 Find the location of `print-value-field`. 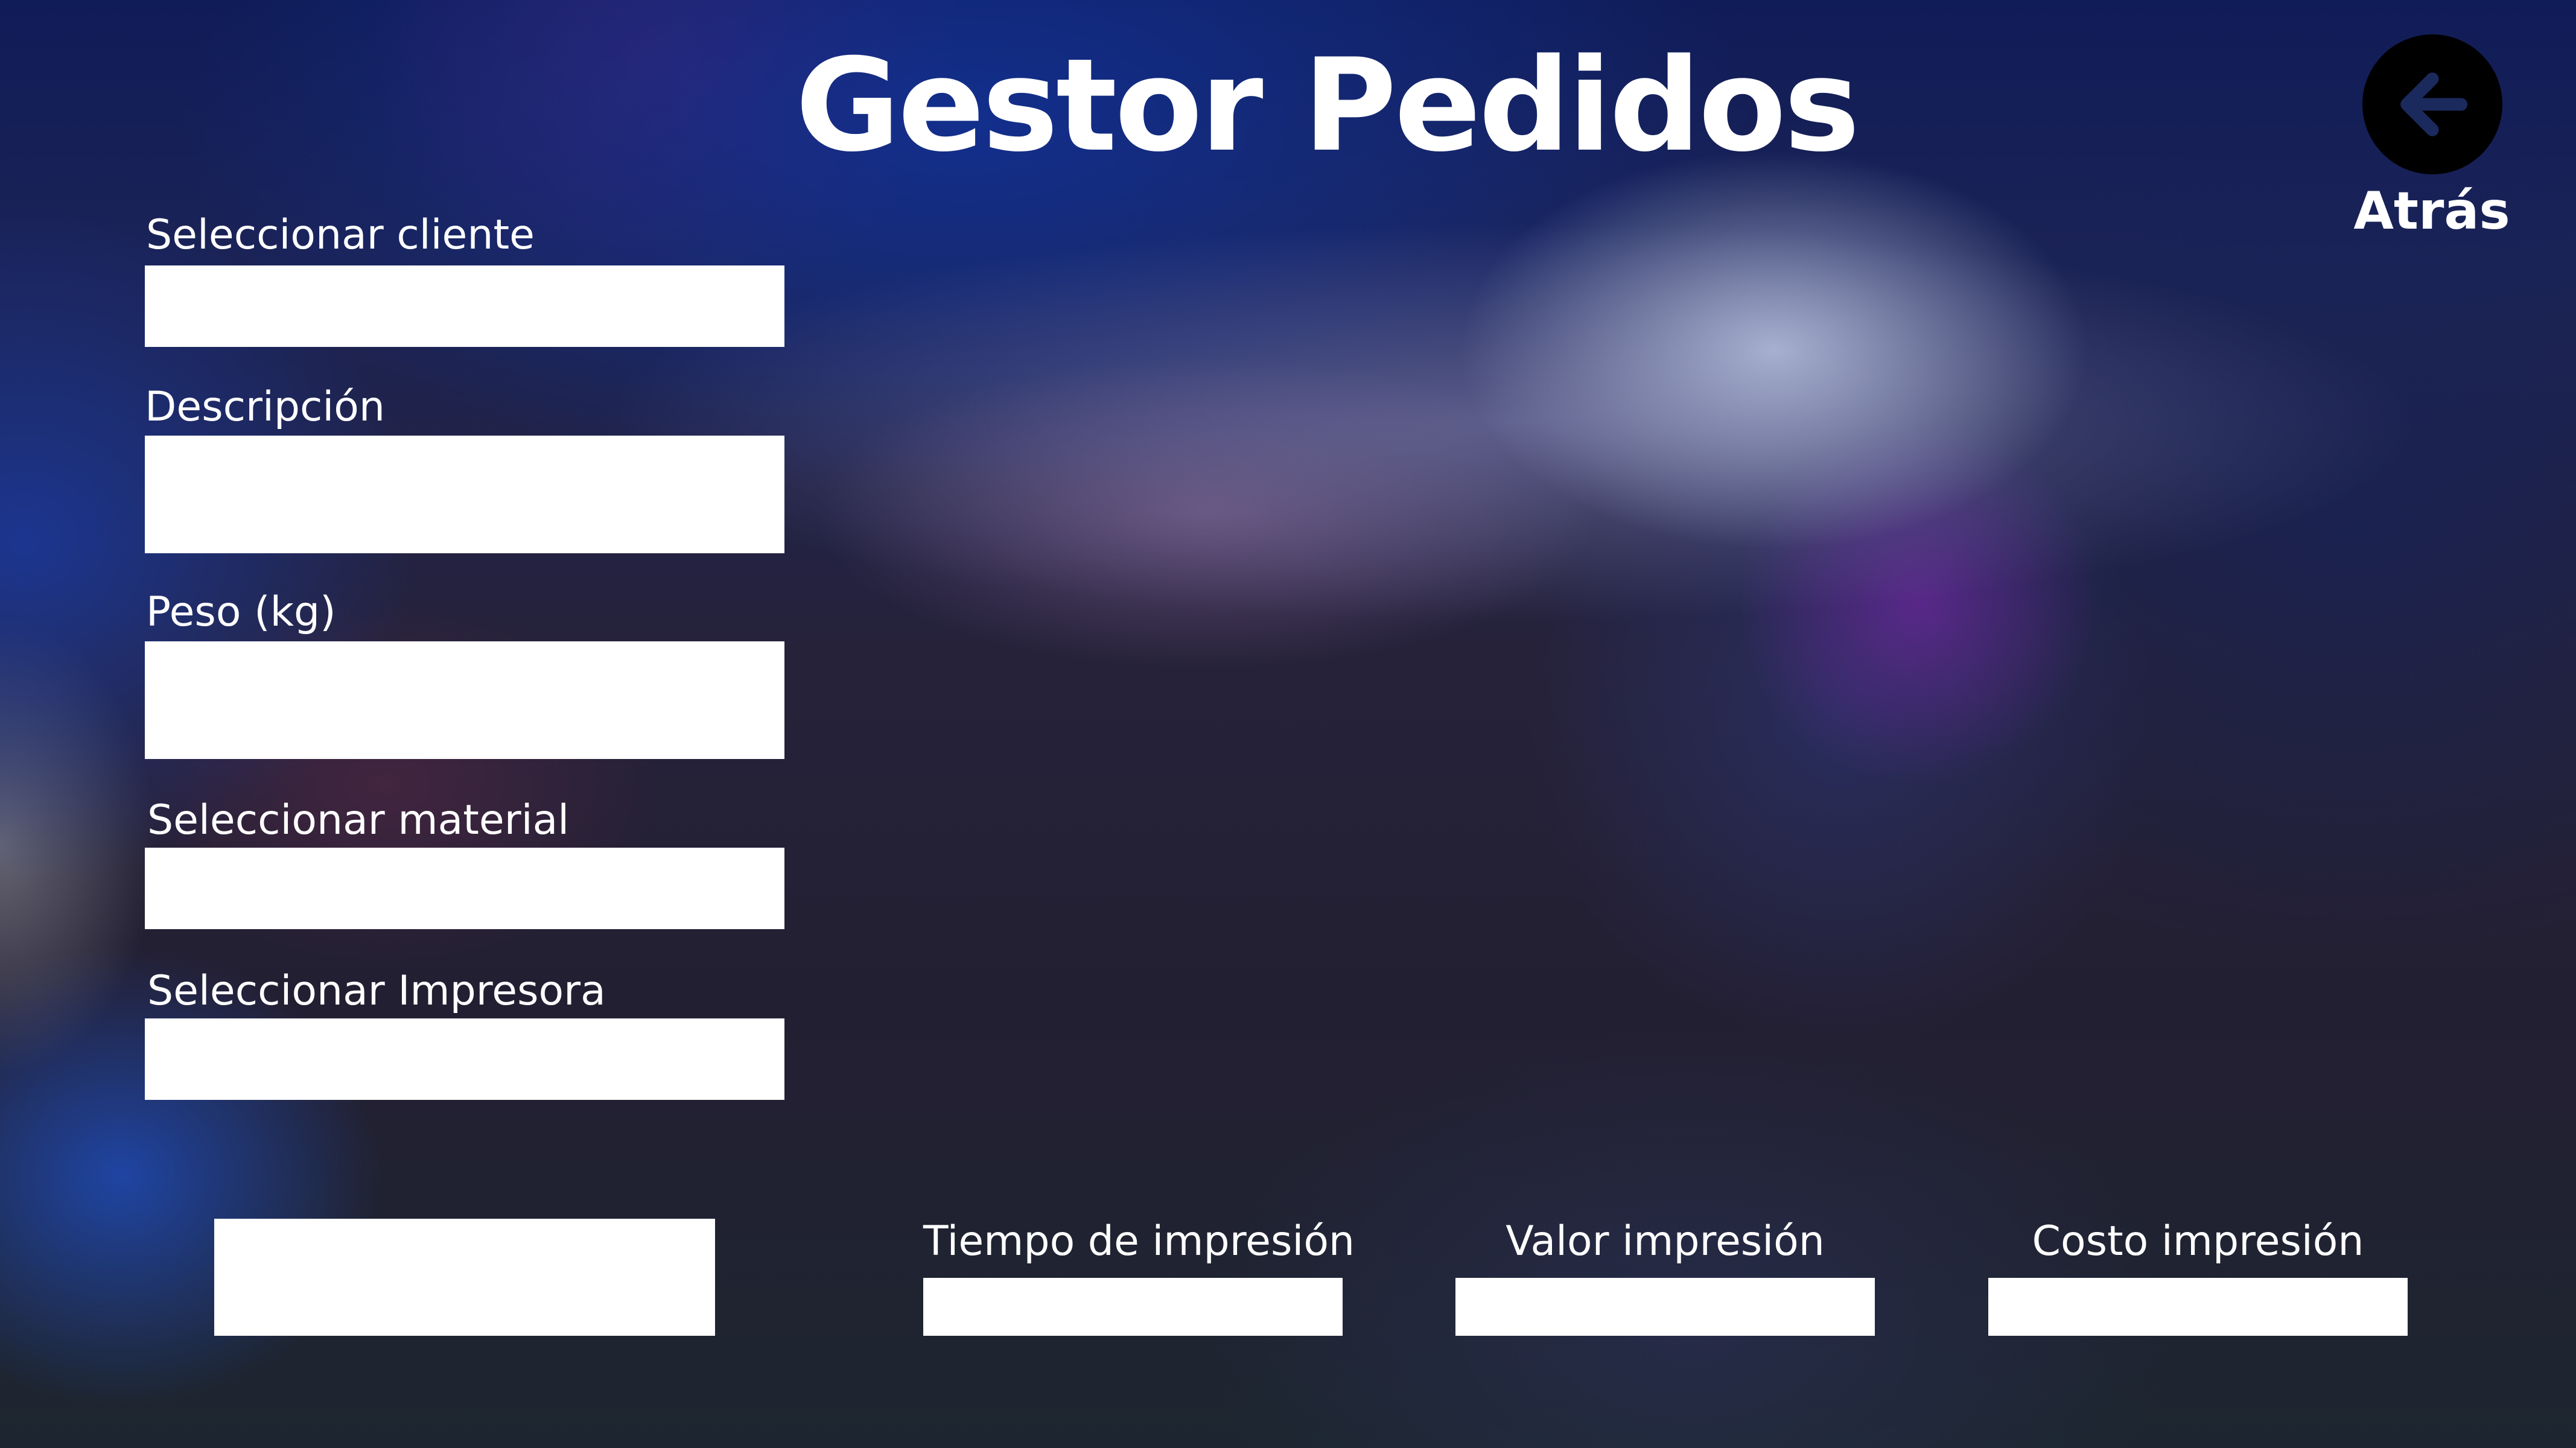

print-value-field is located at coordinates (1665, 1307).